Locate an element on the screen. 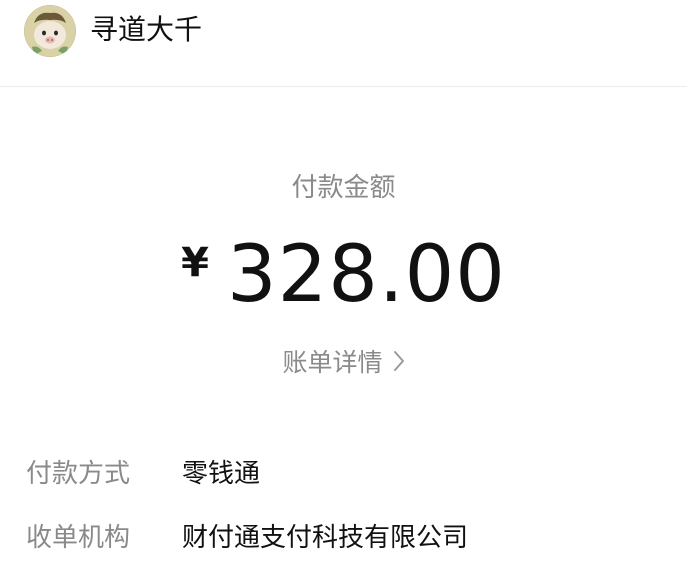 This screenshot has height=567, width=687. payment-method-value: 零钱通 is located at coordinates (221, 474).